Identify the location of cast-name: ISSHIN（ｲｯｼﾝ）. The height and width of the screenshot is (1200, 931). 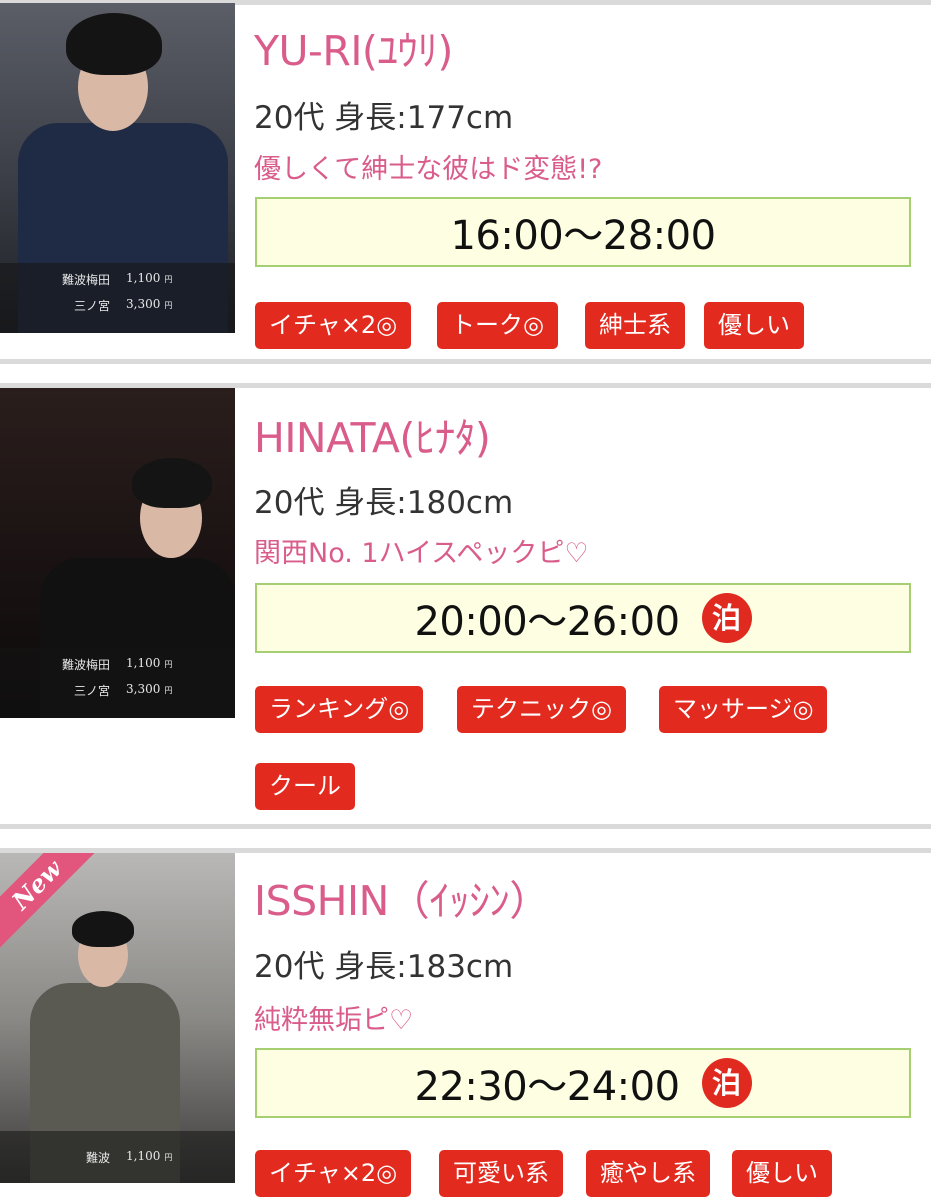
(402, 897).